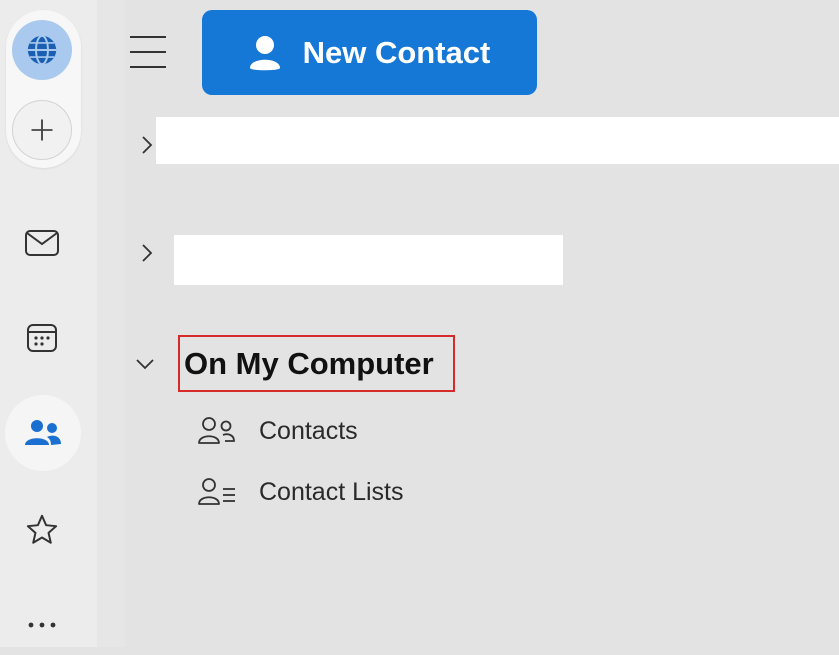  I want to click on person-icon, so click(264, 52).